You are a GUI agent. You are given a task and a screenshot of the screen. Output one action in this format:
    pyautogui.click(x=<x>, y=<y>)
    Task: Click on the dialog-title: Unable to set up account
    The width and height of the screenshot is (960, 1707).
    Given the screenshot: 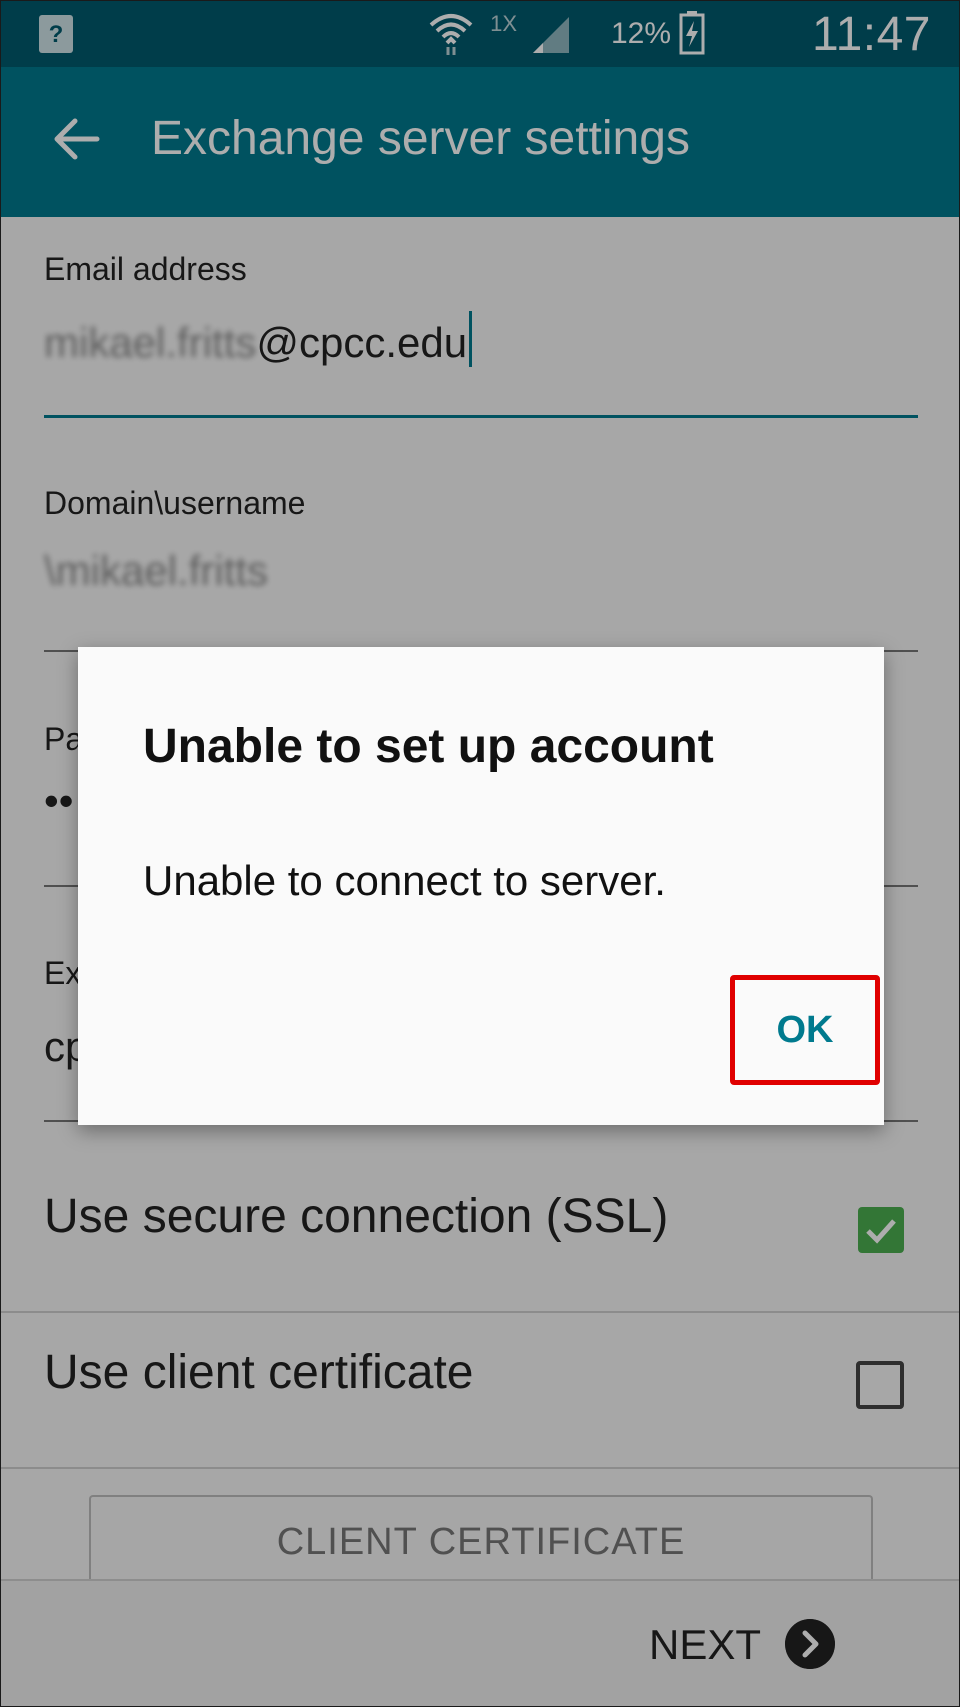 What is the action you would take?
    pyautogui.click(x=428, y=746)
    